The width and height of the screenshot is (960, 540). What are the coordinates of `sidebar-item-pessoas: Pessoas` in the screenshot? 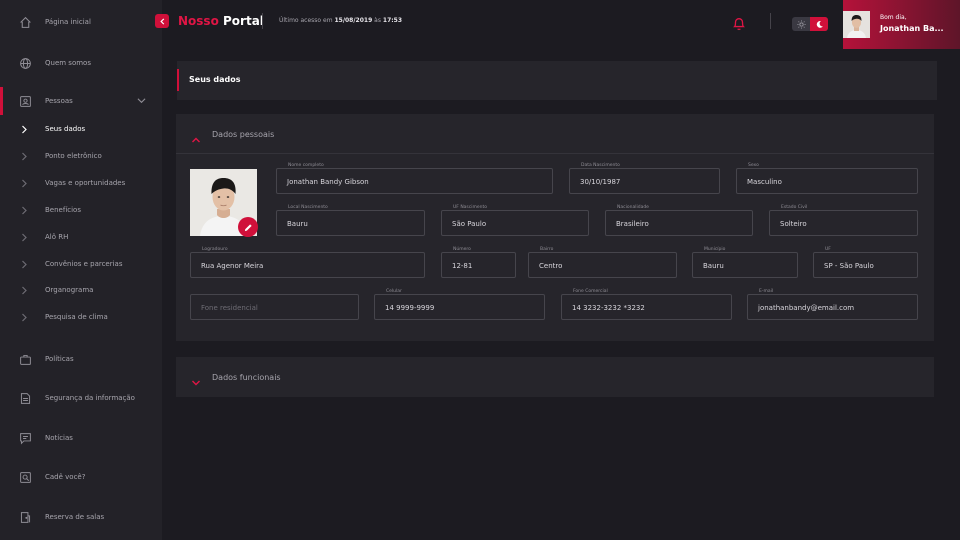 It's located at (81, 101).